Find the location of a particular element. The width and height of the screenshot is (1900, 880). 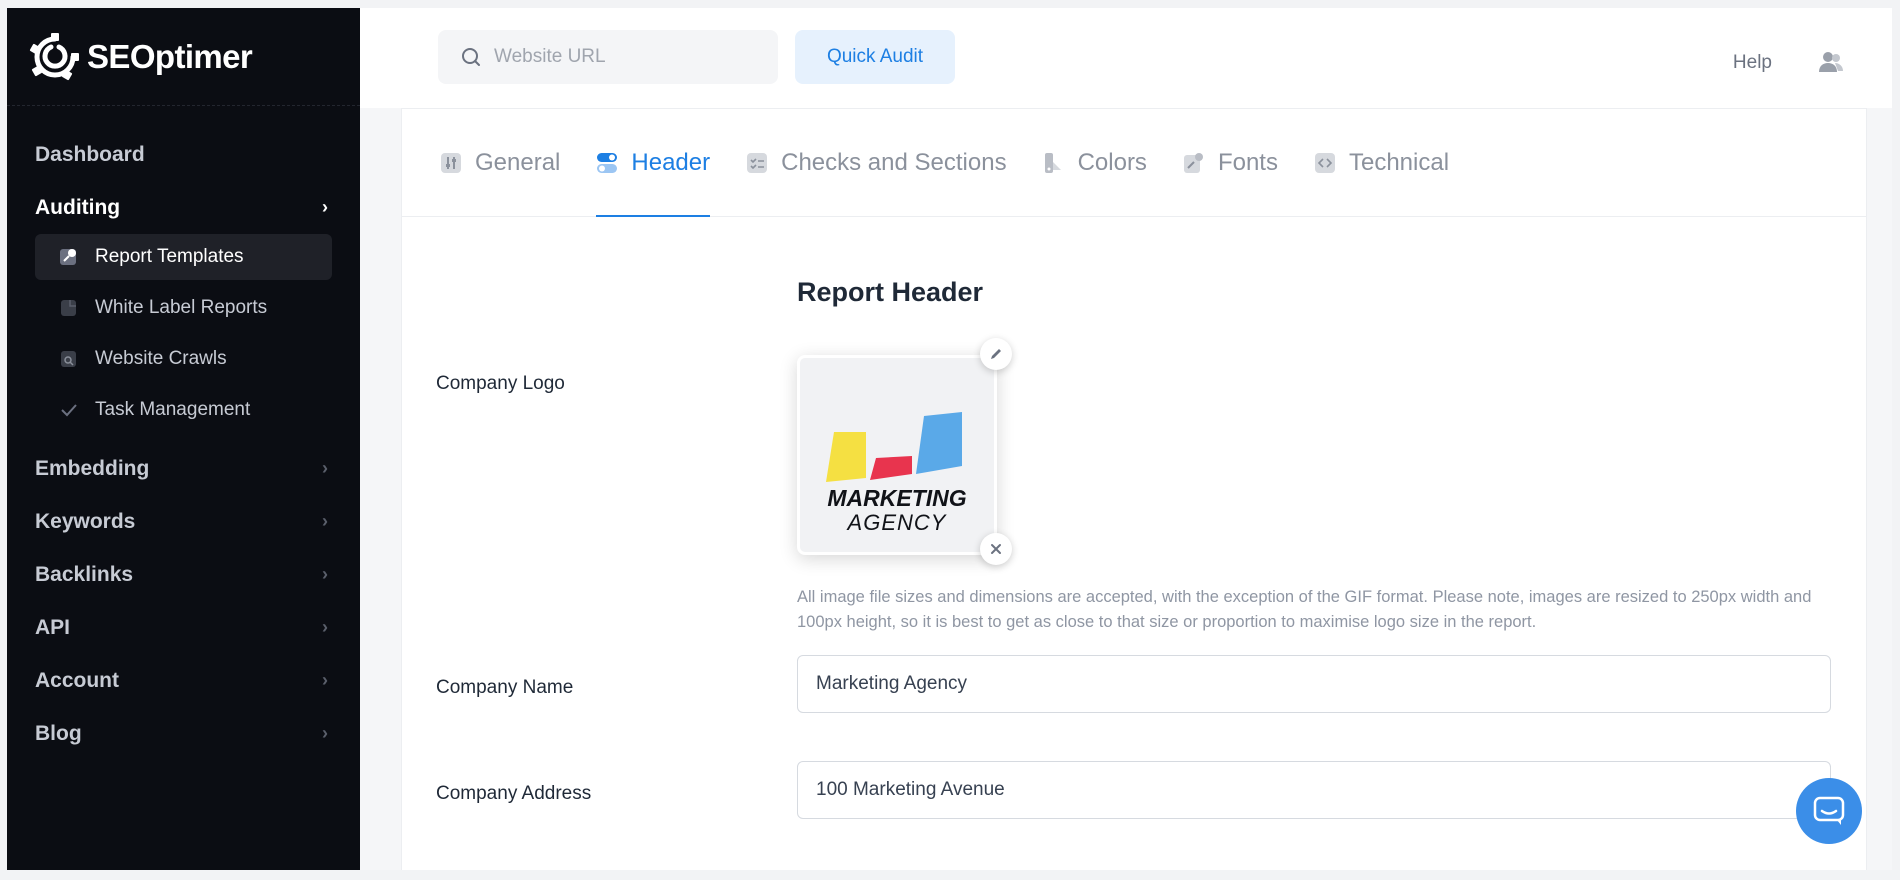

company-name-field is located at coordinates (1314, 684).